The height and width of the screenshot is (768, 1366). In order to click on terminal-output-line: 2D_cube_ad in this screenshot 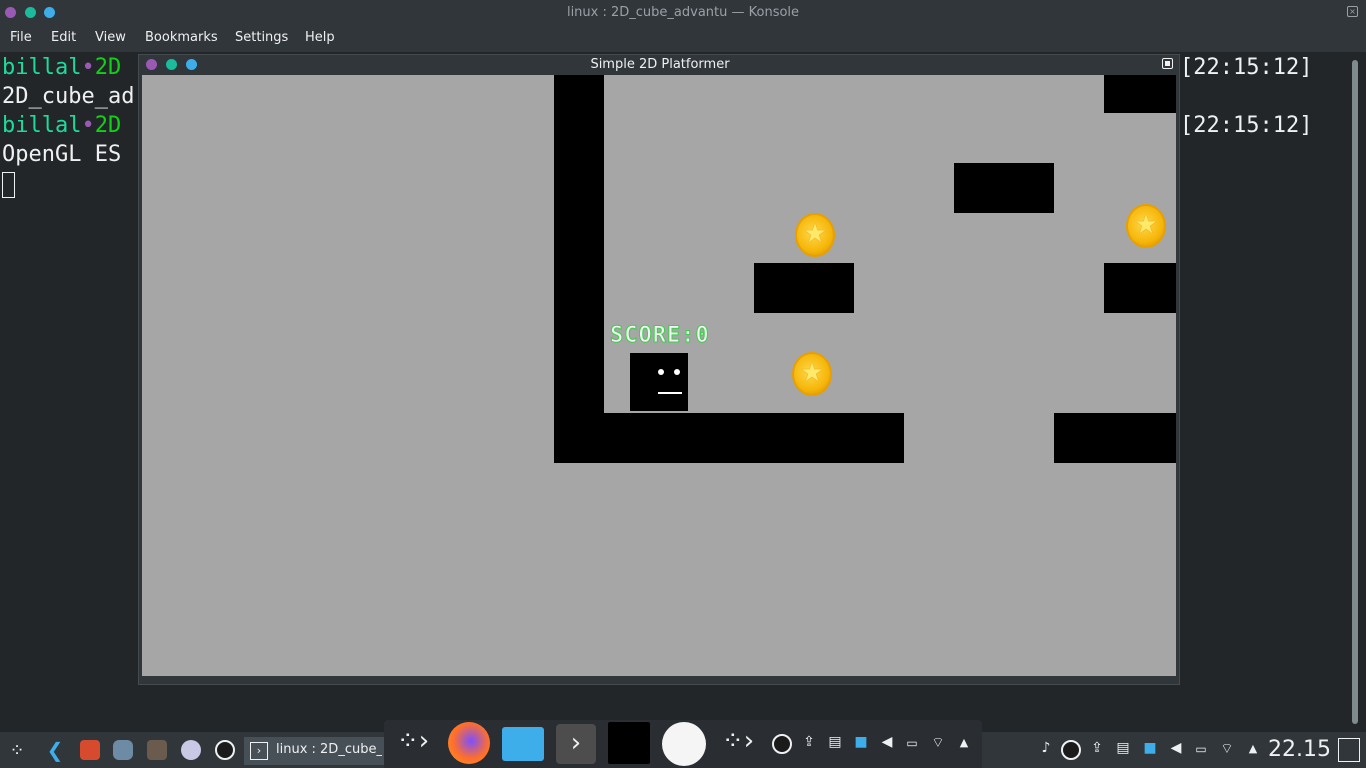, I will do `click(68, 96)`.